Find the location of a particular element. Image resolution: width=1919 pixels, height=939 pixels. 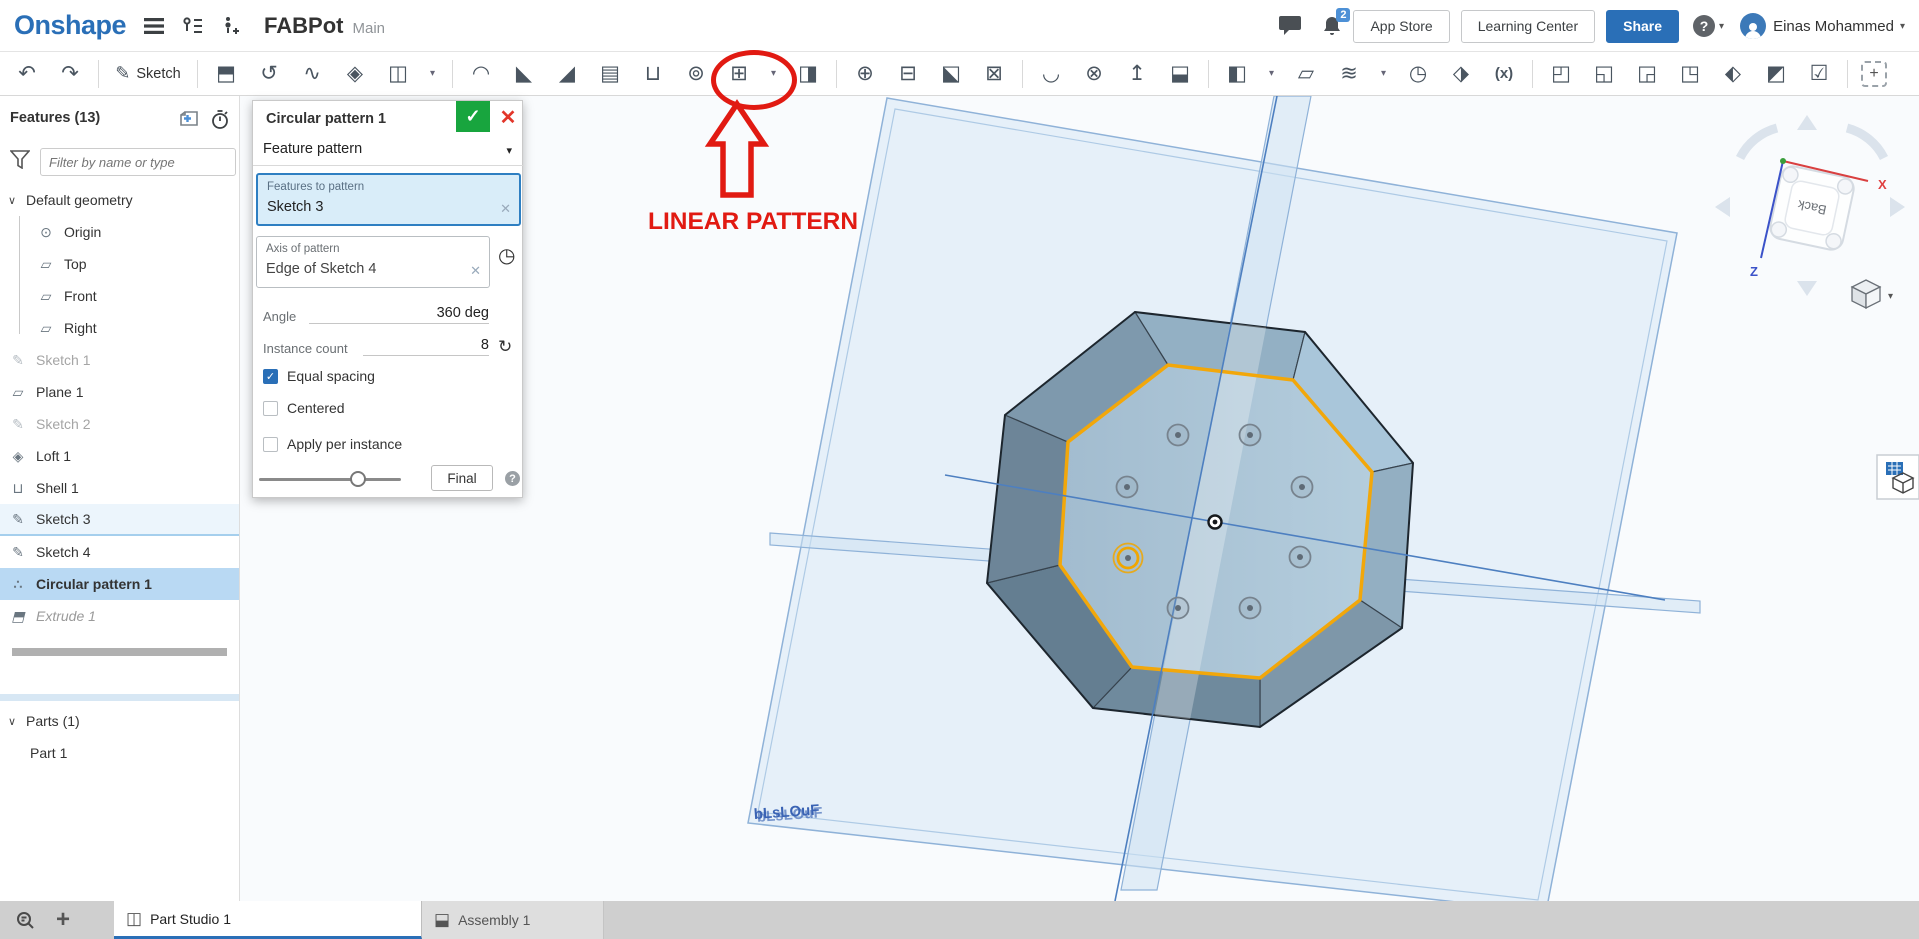

move-face-icon: ↥ is located at coordinates (1137, 74).